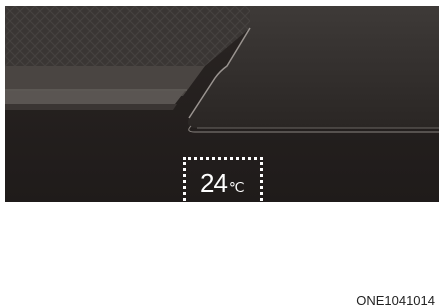 This screenshot has width=439, height=308. Describe the element at coordinates (214, 183) in the screenshot. I see `temperature-value: 24` at that location.